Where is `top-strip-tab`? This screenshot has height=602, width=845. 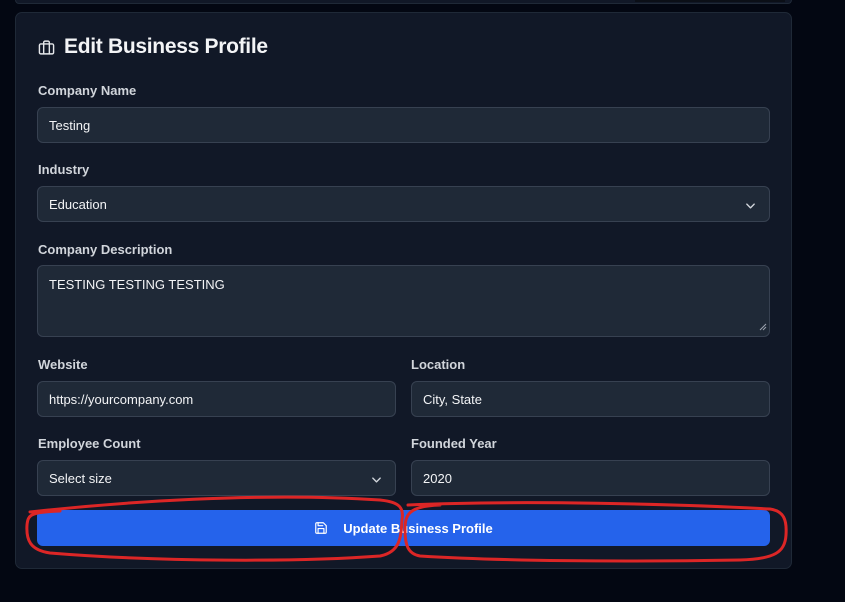
top-strip-tab is located at coordinates (710, 1).